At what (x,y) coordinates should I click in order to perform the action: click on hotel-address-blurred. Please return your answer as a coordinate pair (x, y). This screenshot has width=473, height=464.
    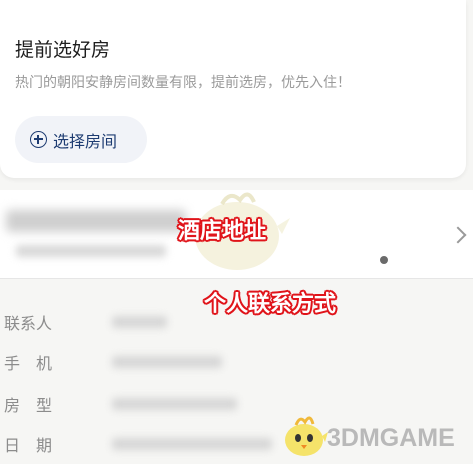
    Looking at the image, I should click on (91, 251).